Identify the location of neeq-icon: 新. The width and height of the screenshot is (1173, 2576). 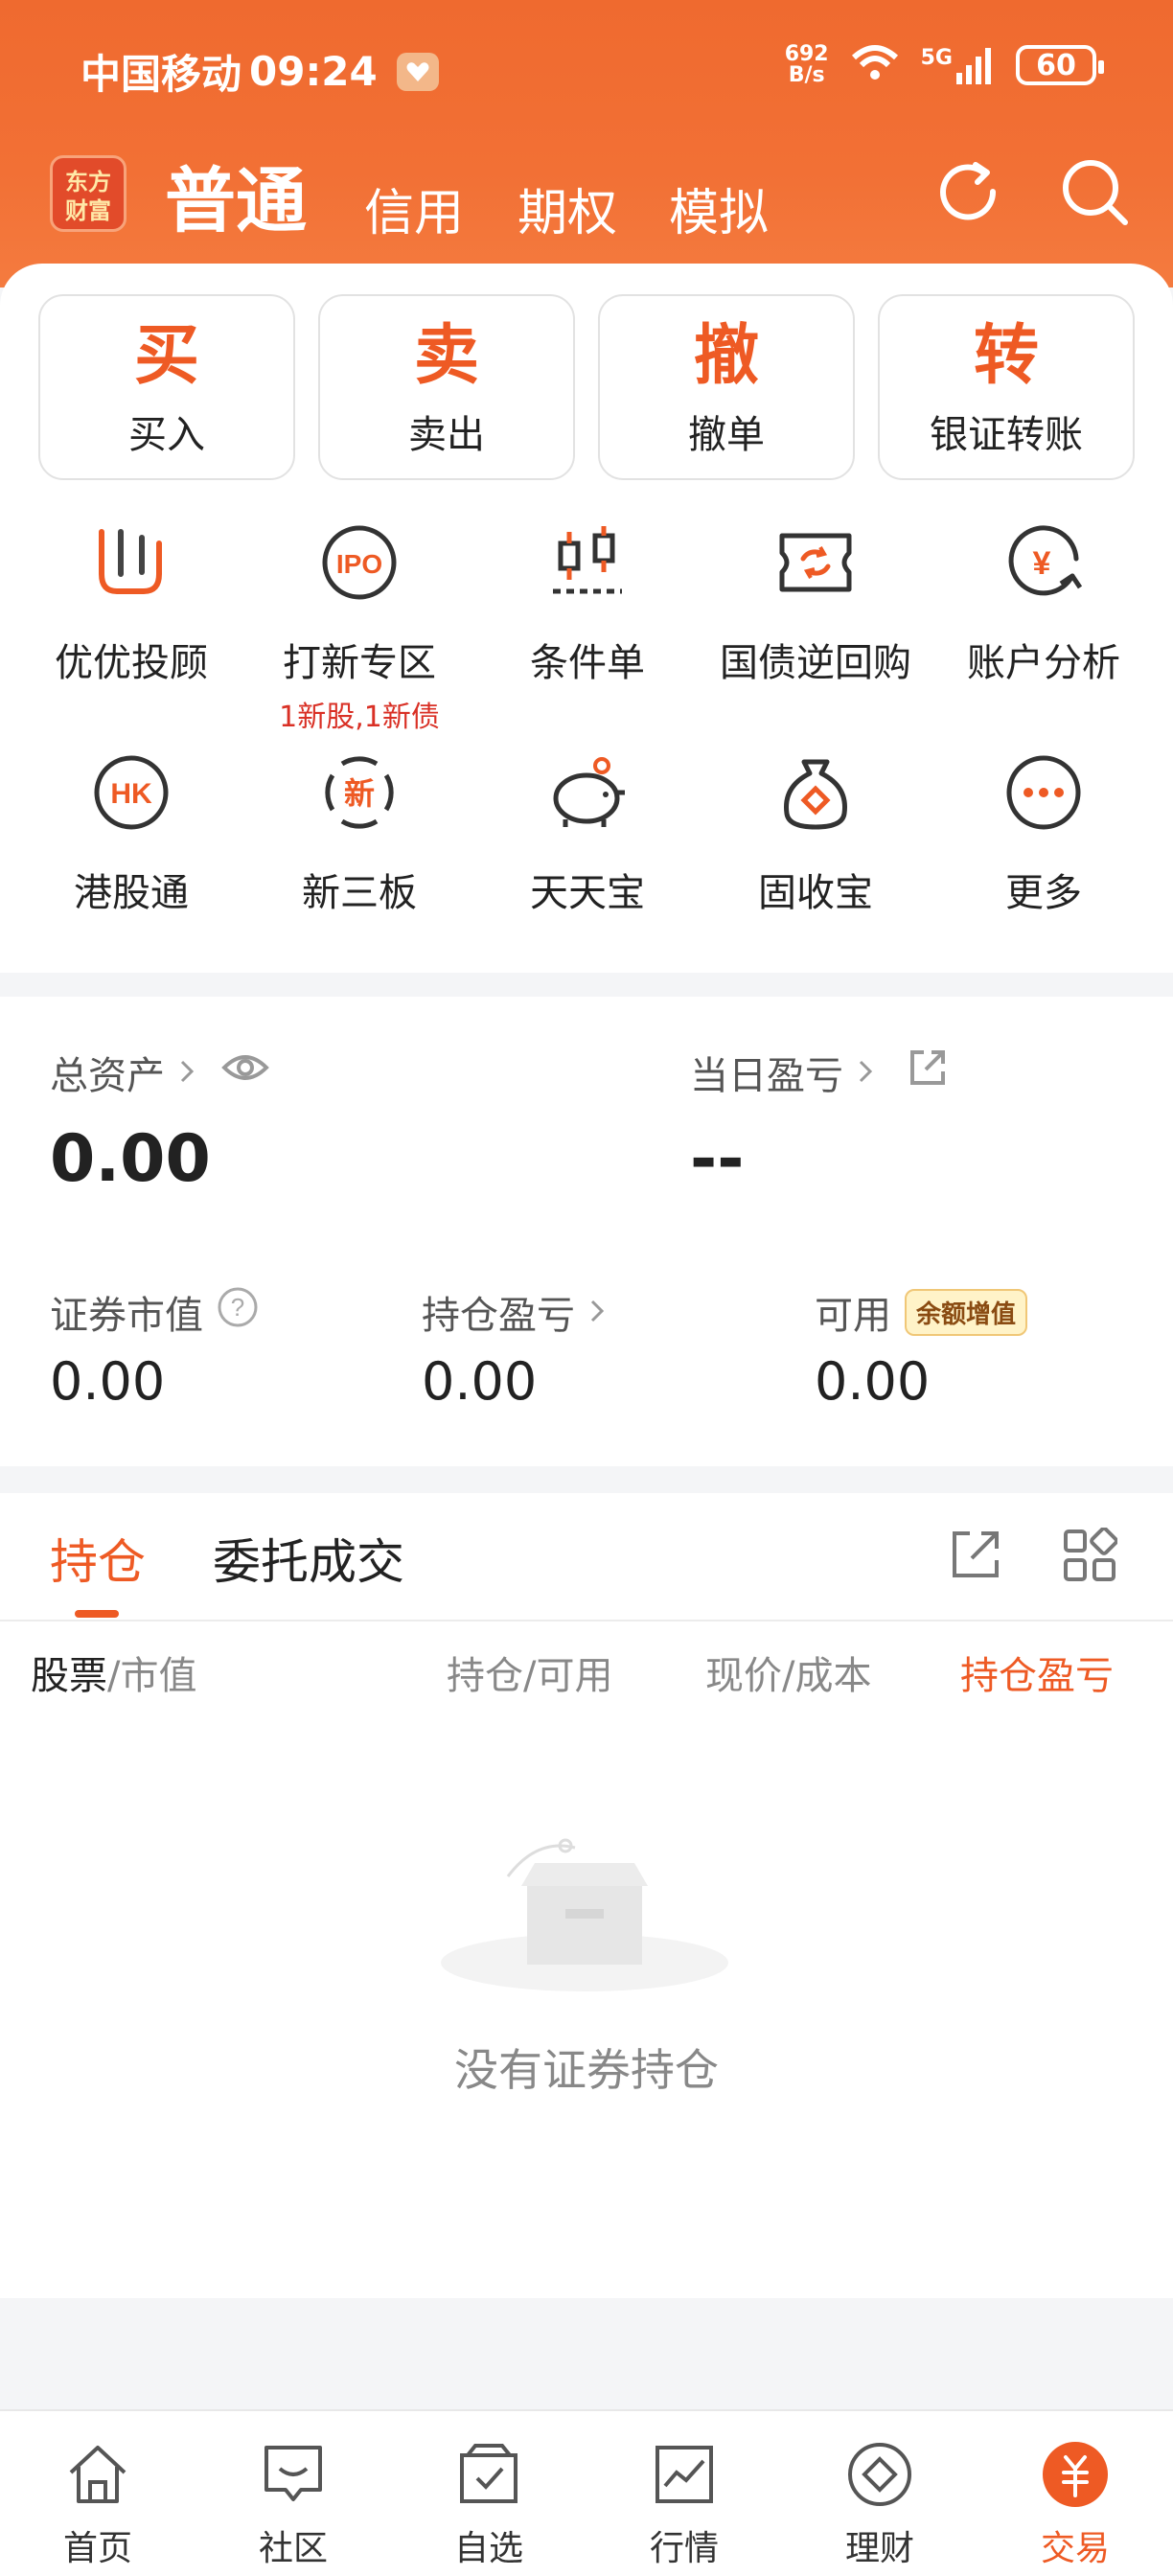
(359, 792).